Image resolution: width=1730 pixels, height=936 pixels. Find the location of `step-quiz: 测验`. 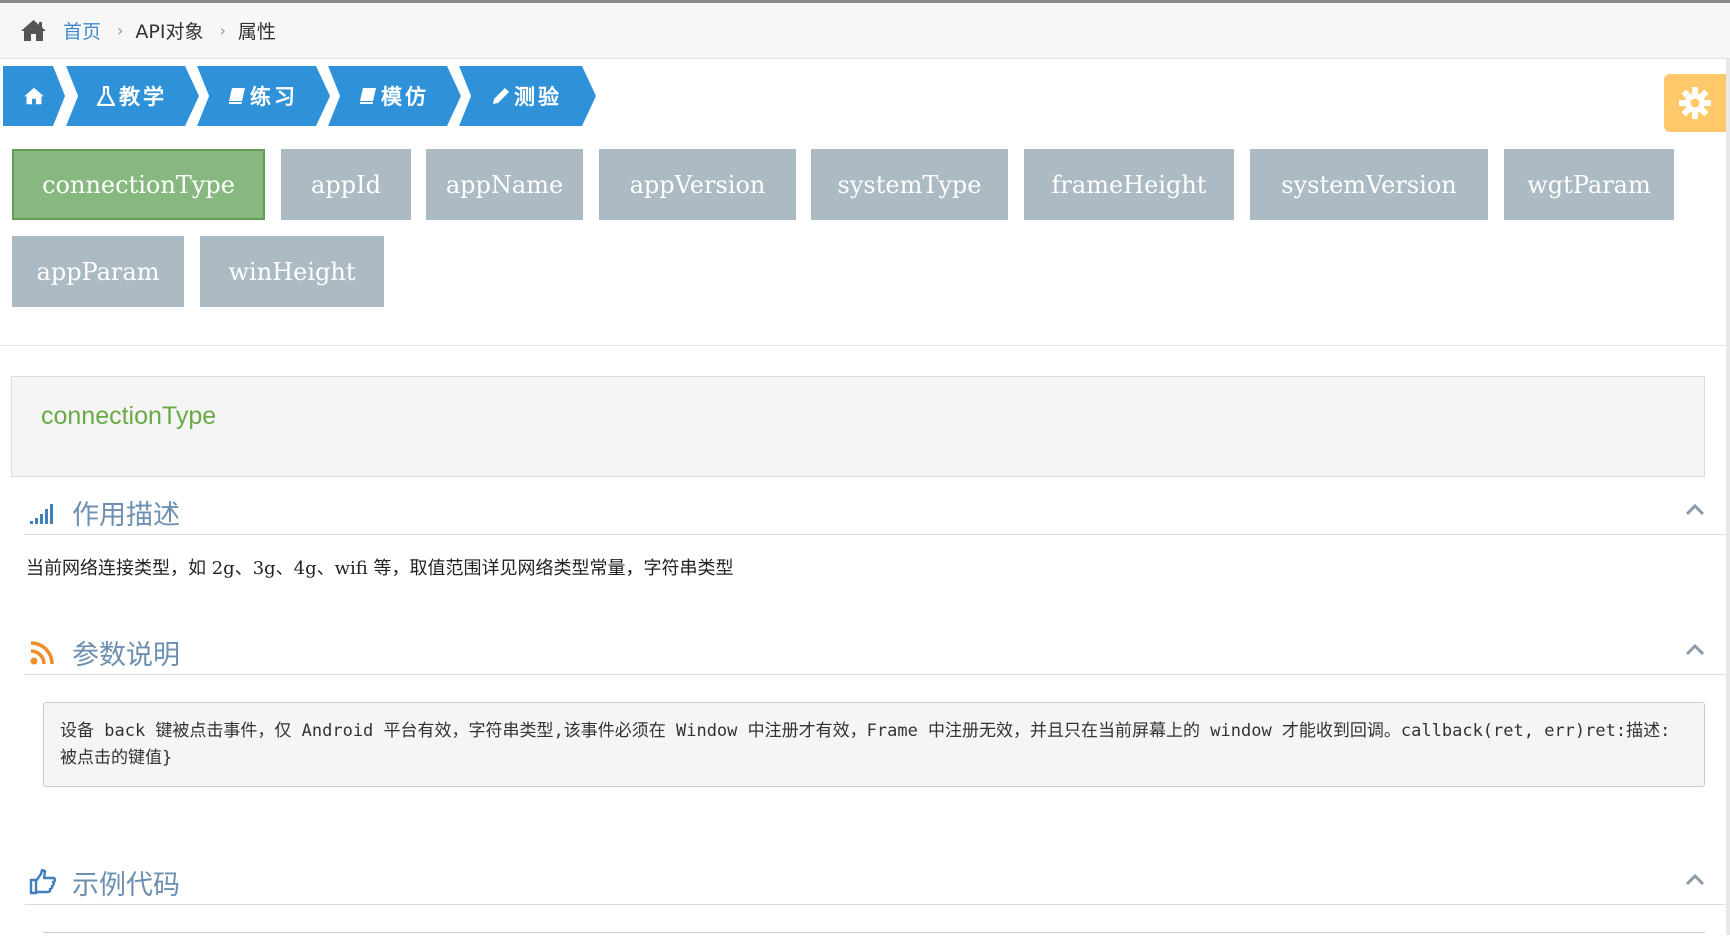

step-quiz: 测验 is located at coordinates (527, 96).